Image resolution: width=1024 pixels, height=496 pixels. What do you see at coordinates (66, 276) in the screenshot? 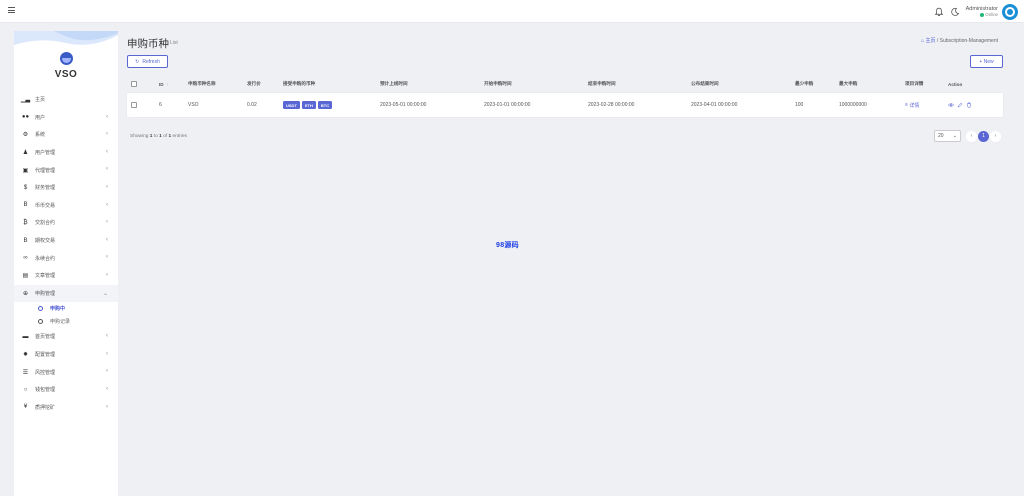
I see `sidebar-item: ▤ 文章管理 ‹` at bounding box center [66, 276].